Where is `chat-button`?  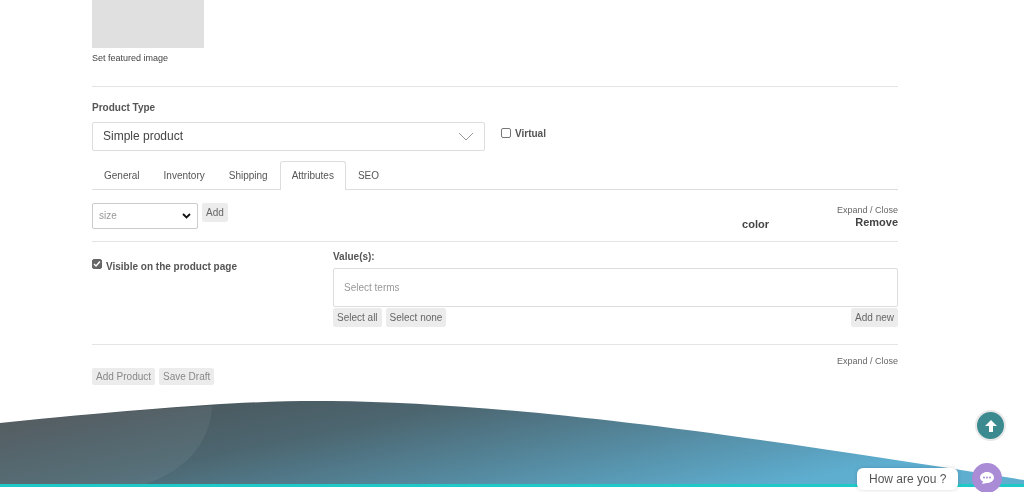
chat-button is located at coordinates (987, 477).